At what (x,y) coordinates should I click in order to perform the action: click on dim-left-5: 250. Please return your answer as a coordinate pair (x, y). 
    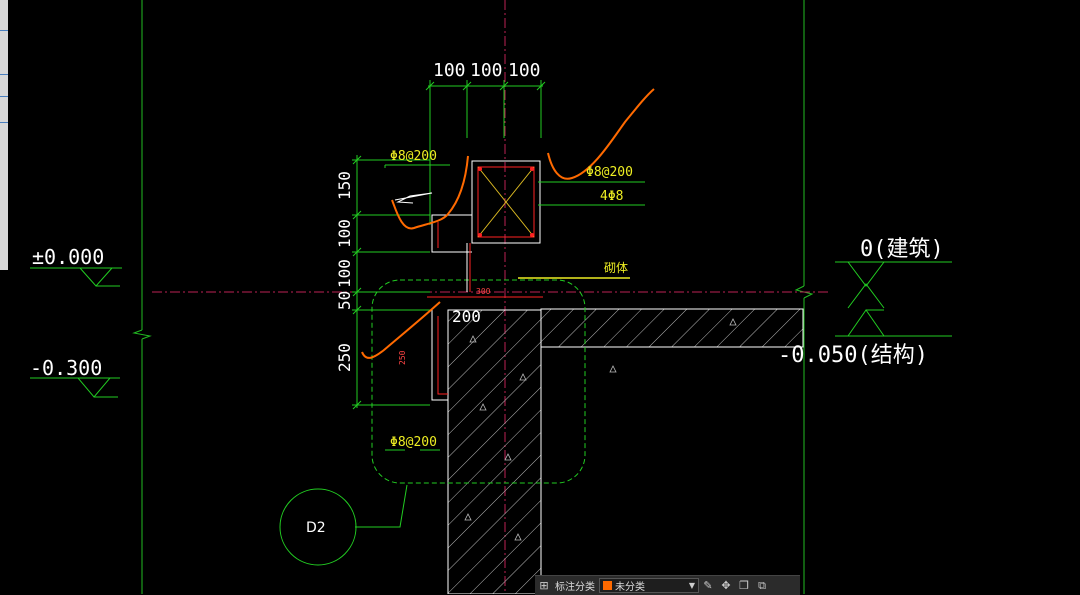
    Looking at the image, I should click on (344, 357).